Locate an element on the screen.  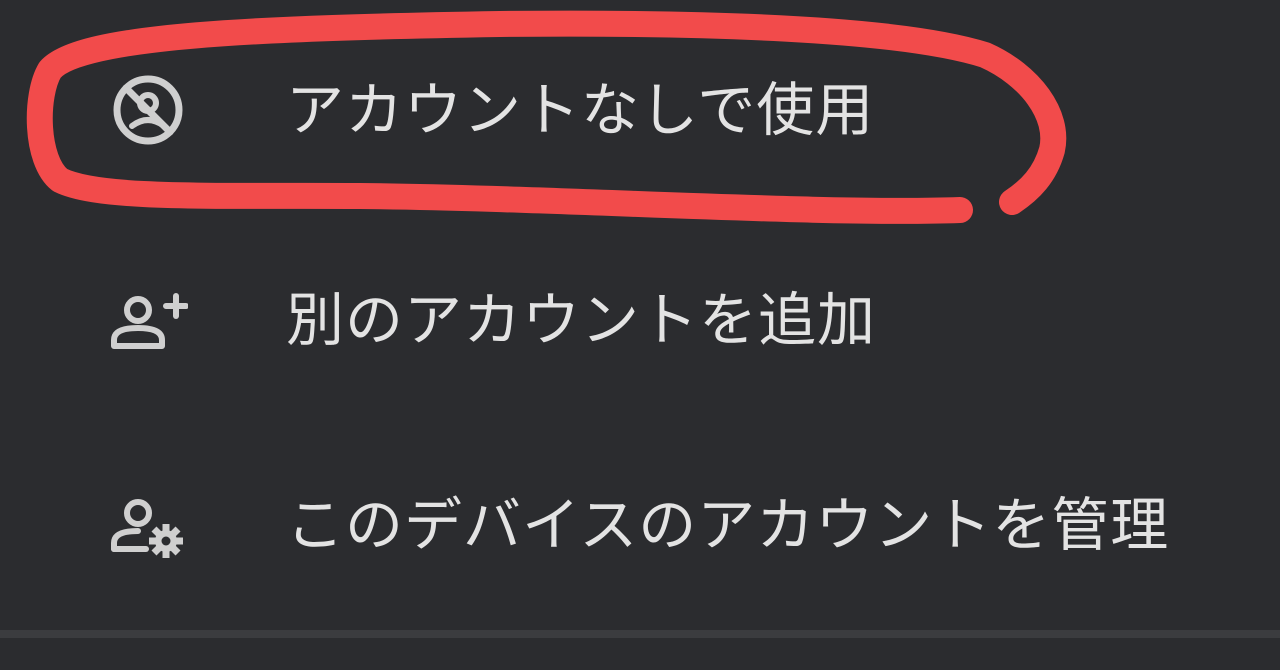
person-add-icon is located at coordinates (149, 321).